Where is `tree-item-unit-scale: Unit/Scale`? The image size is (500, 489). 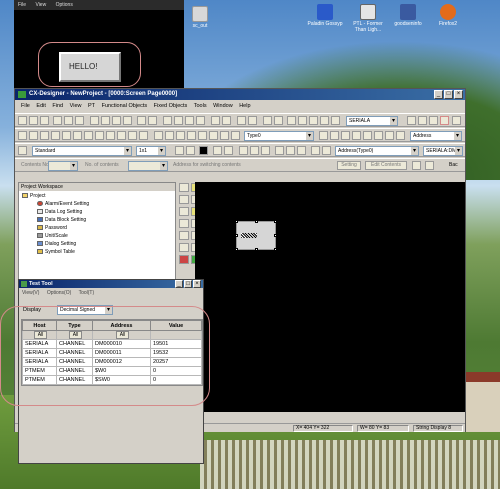 tree-item-unit-scale: Unit/Scale is located at coordinates (52, 236).